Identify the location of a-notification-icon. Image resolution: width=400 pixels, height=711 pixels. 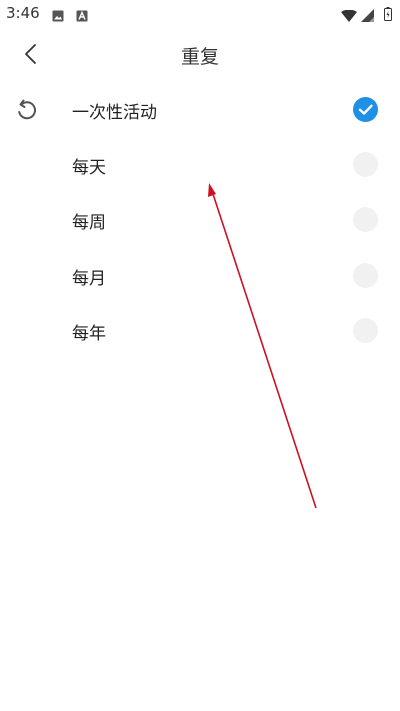
(82, 14).